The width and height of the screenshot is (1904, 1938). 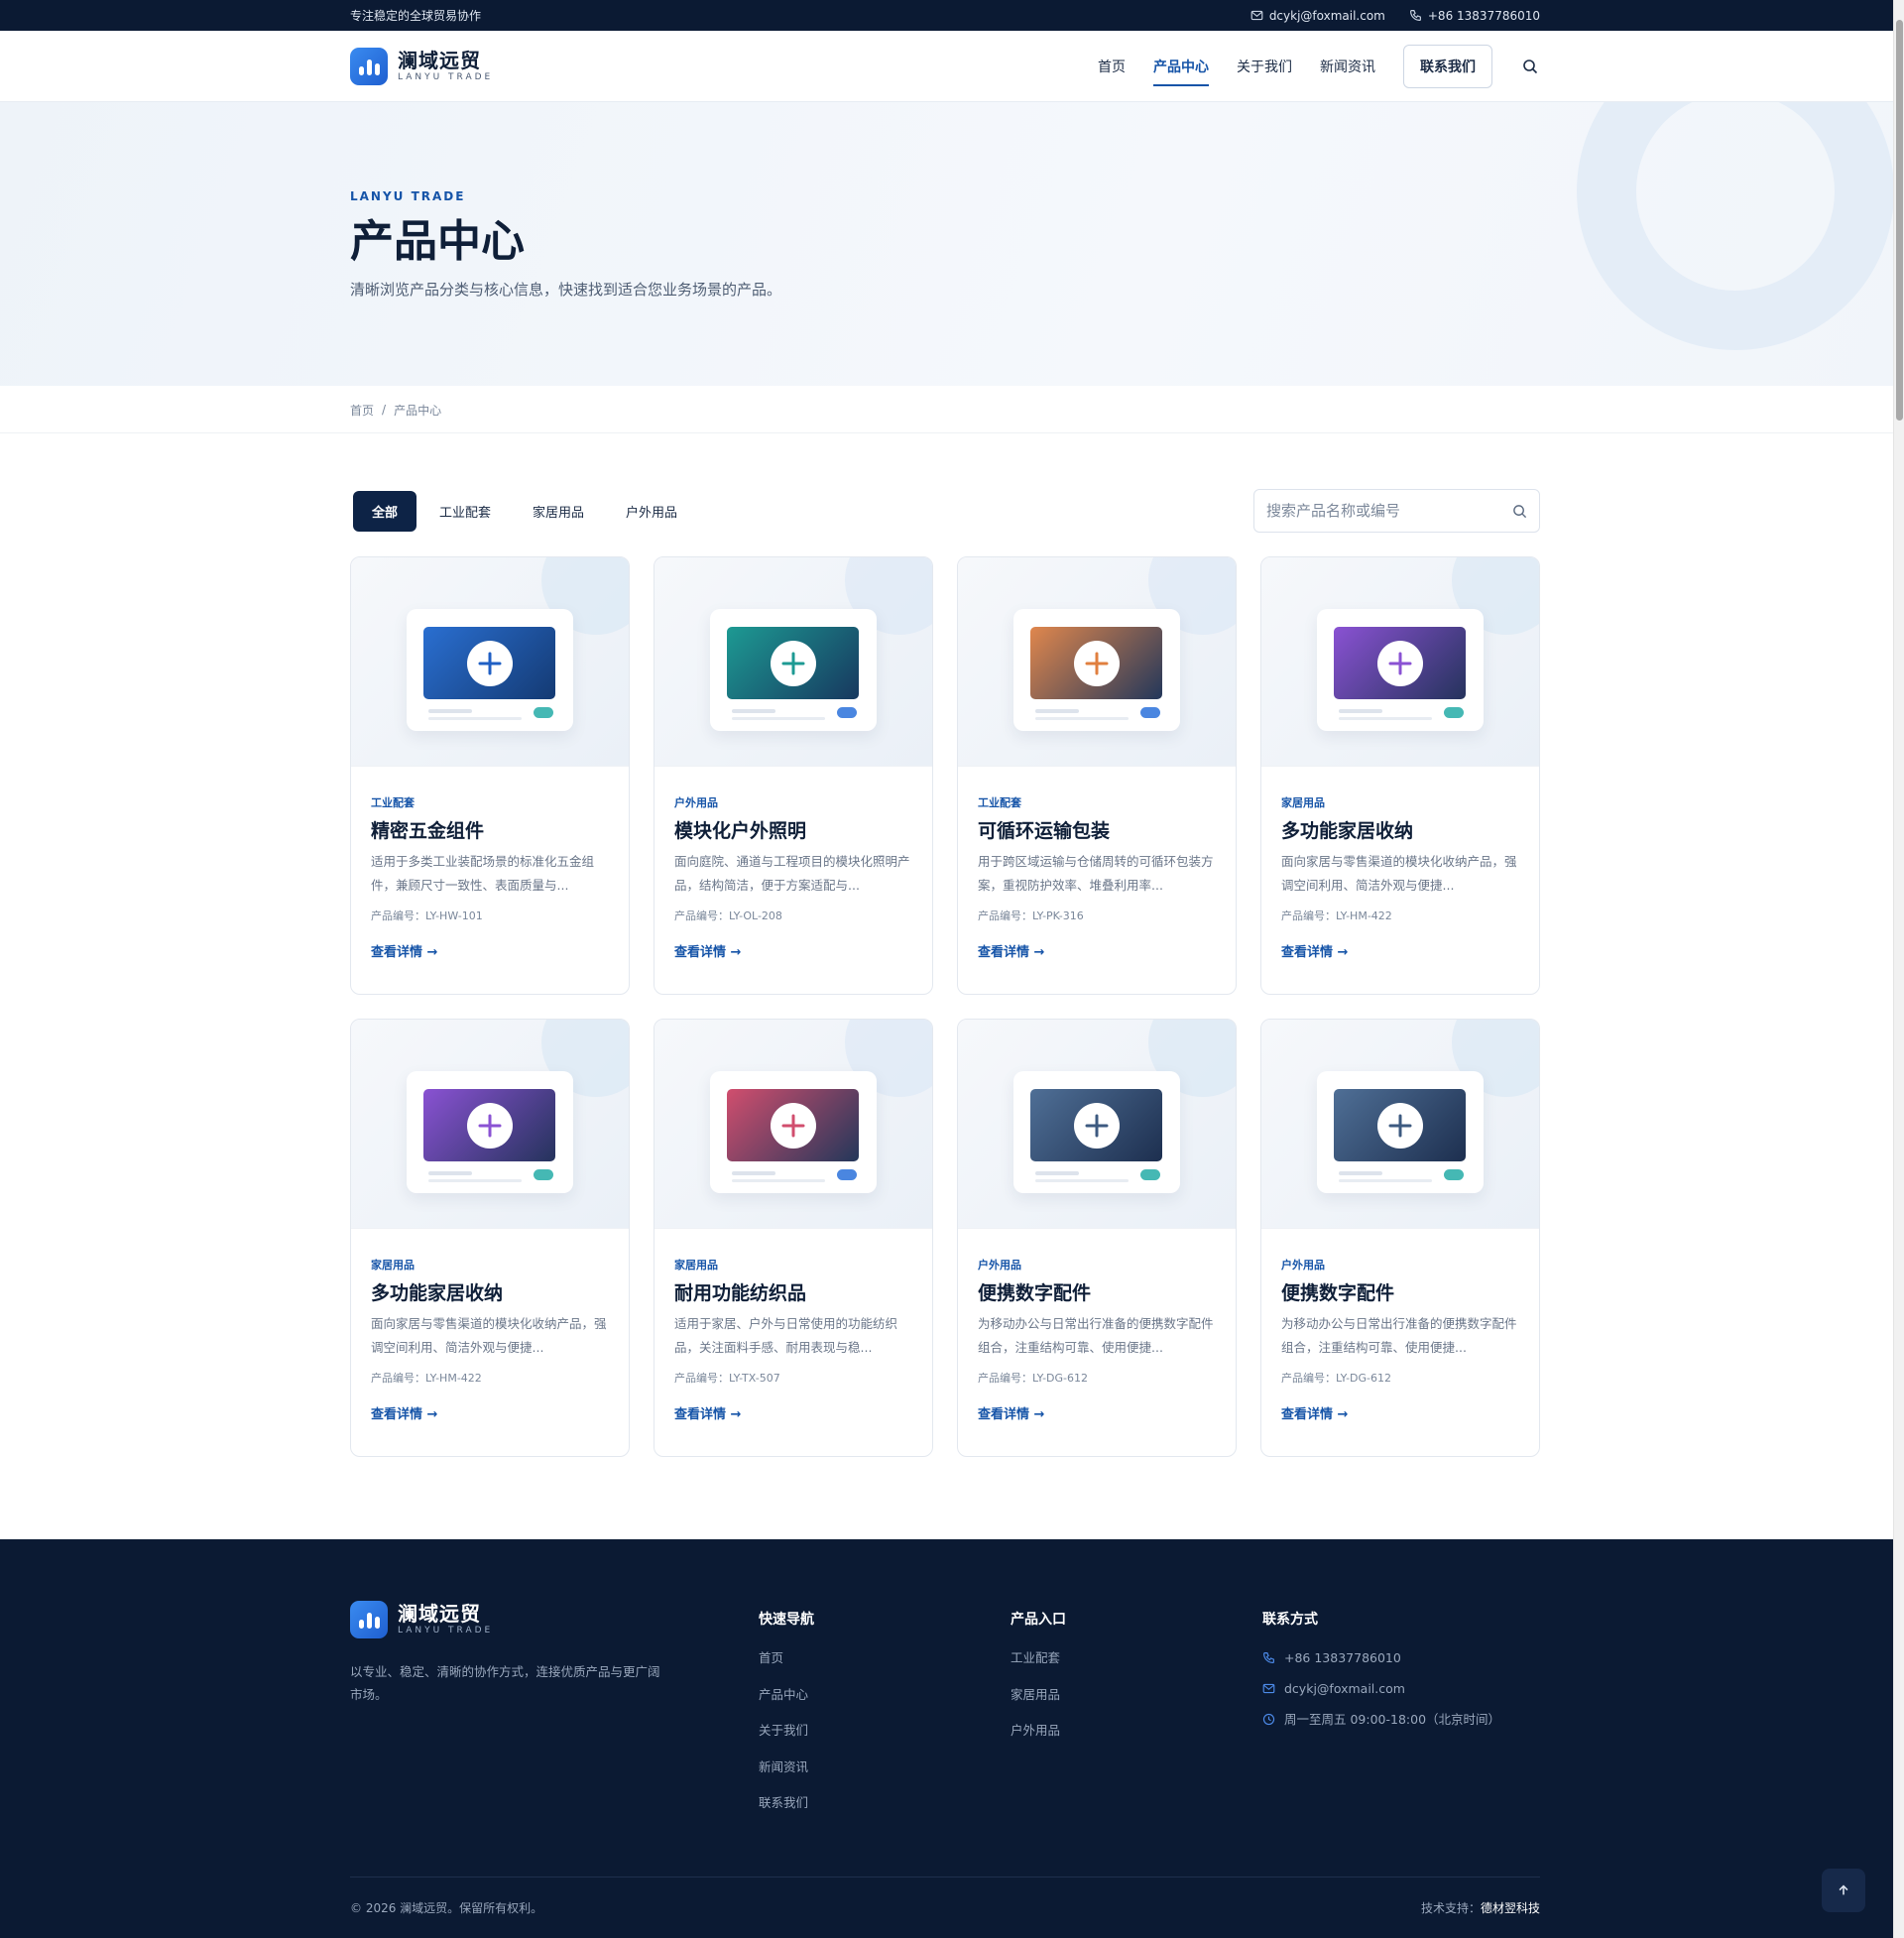 I want to click on footer-link-contact: 联系我们, so click(x=885, y=1802).